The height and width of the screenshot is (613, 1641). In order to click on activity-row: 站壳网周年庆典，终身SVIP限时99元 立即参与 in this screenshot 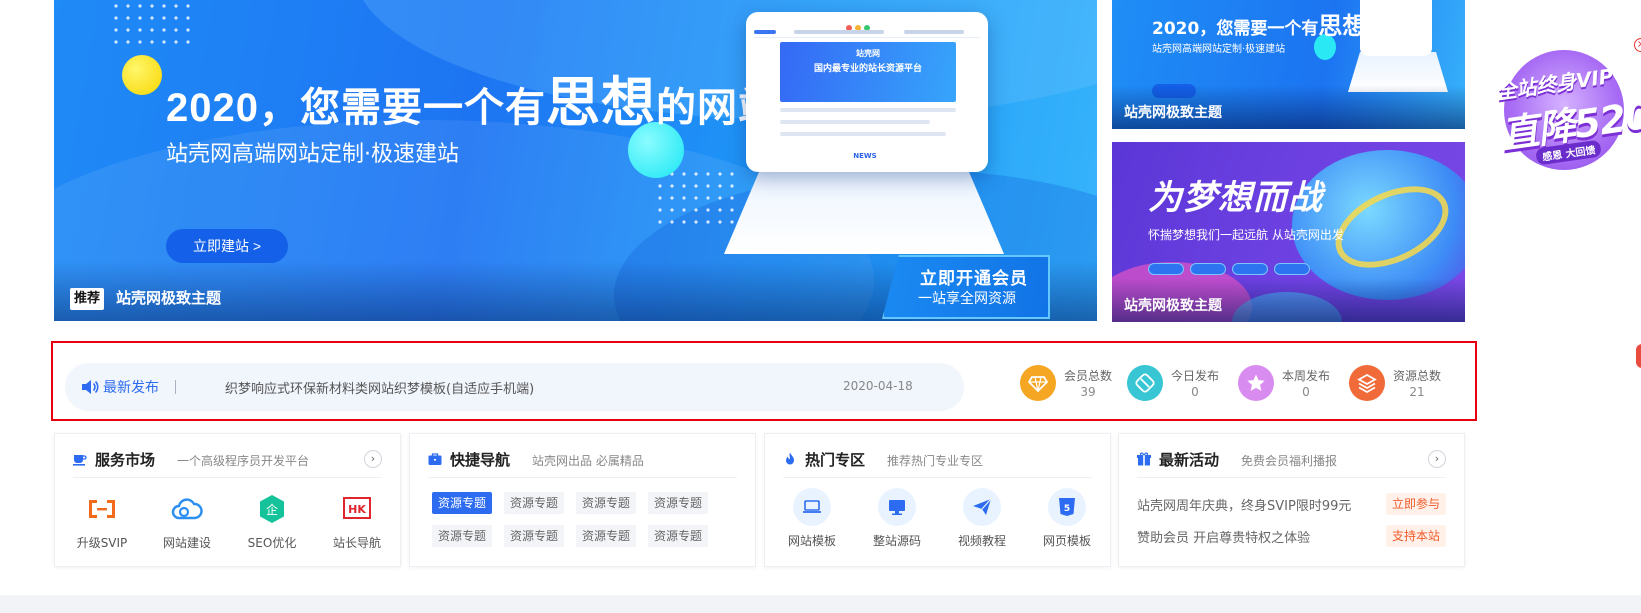, I will do `click(1291, 504)`.